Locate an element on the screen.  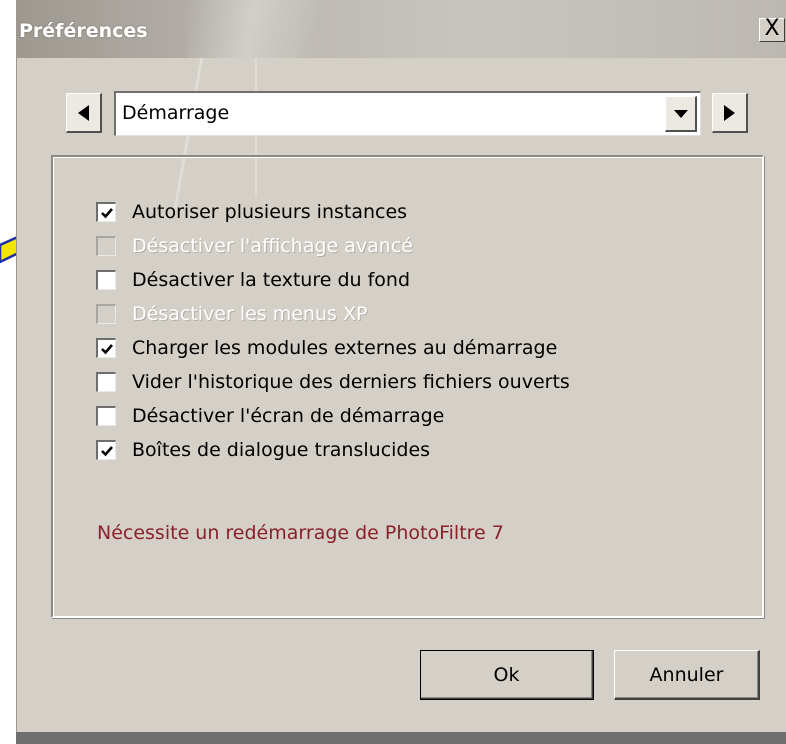
title-bar: Préférences X is located at coordinates (401, 29).